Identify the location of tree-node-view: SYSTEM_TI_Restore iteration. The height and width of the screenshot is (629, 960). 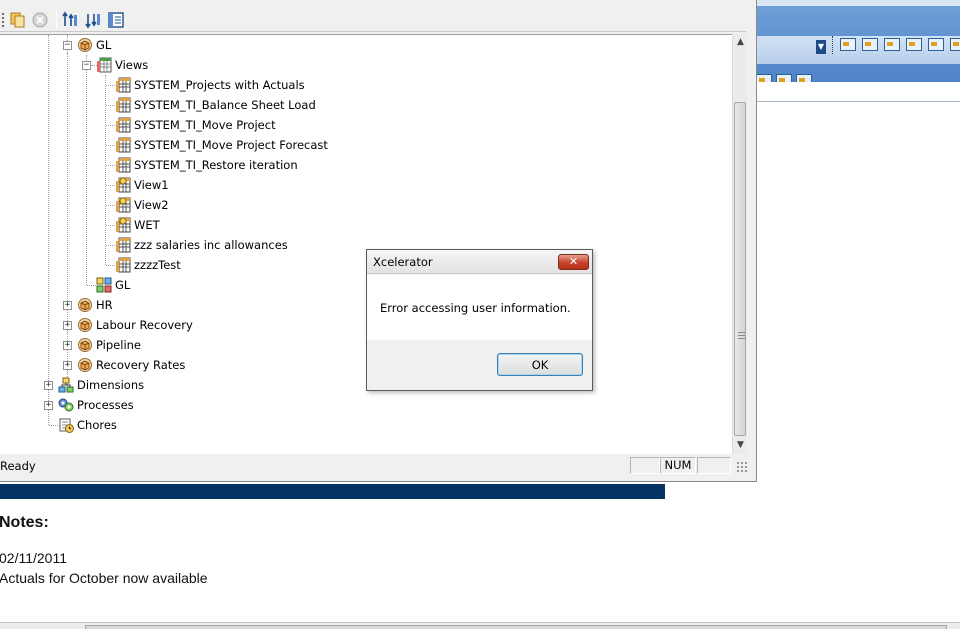
(206, 165).